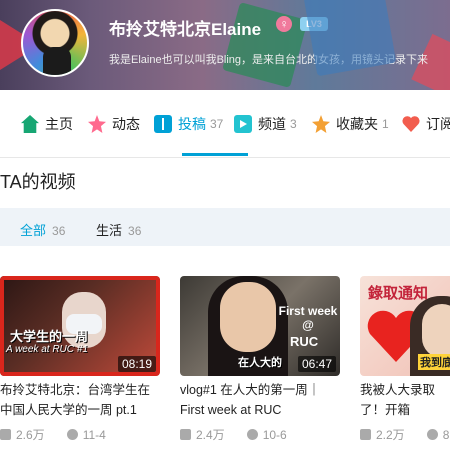 This screenshot has width=450, height=450. Describe the element at coordinates (405, 400) in the screenshot. I see `video-title: 我被人大录取了！开箱` at that location.